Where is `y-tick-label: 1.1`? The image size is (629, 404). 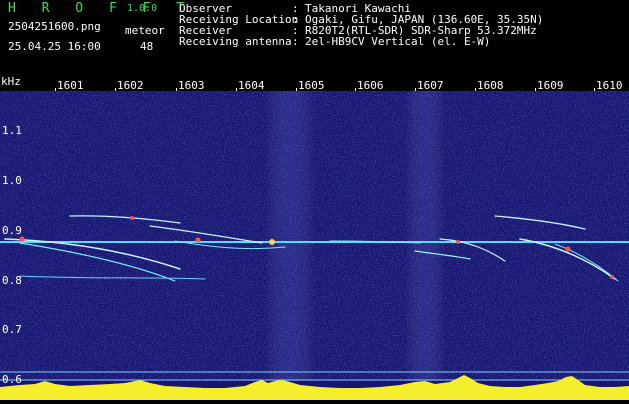 y-tick-label: 1.1 is located at coordinates (12, 130).